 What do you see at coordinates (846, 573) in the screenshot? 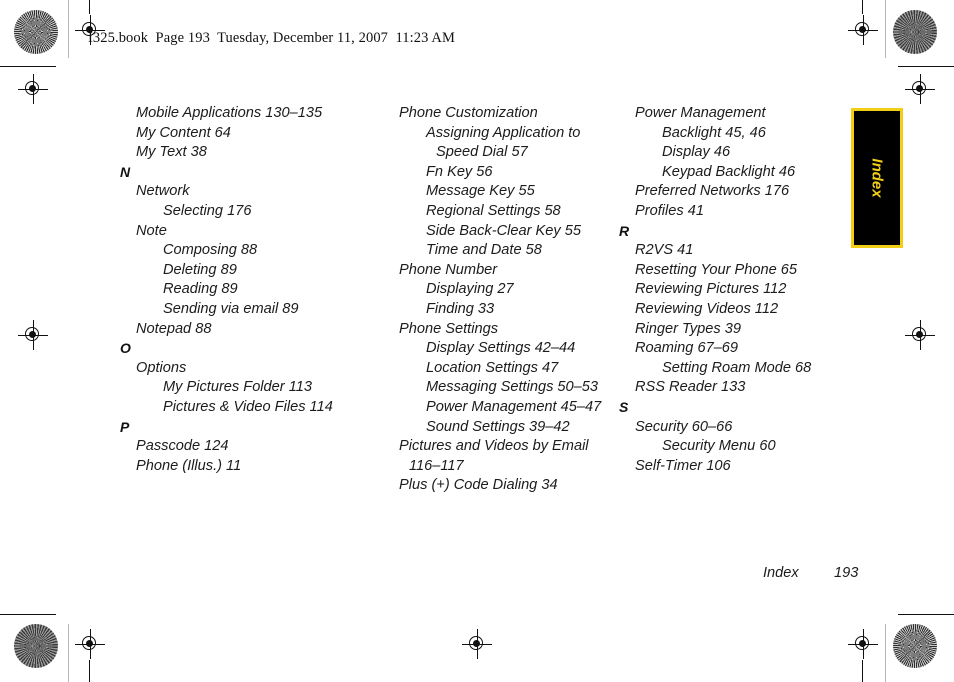
I see `footer-page-number: 193` at bounding box center [846, 573].